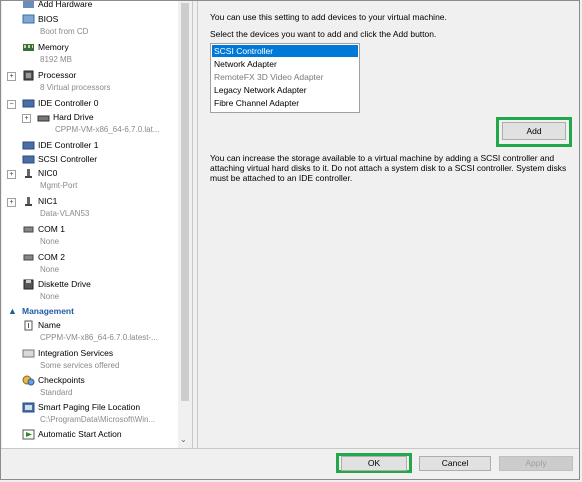 The height and width of the screenshot is (482, 582). Describe the element at coordinates (285, 90) in the screenshot. I see `device-option-legacy-network-adapter: Legacy Network Adapter` at that location.